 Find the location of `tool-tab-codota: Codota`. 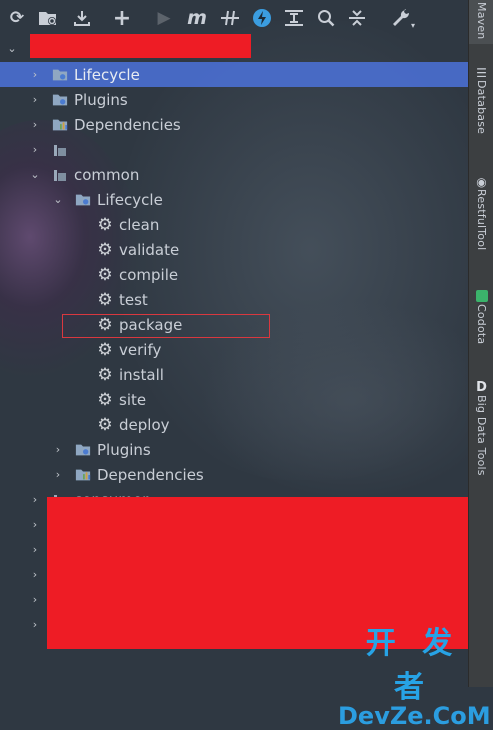

tool-tab-codota: Codota is located at coordinates (481, 317).